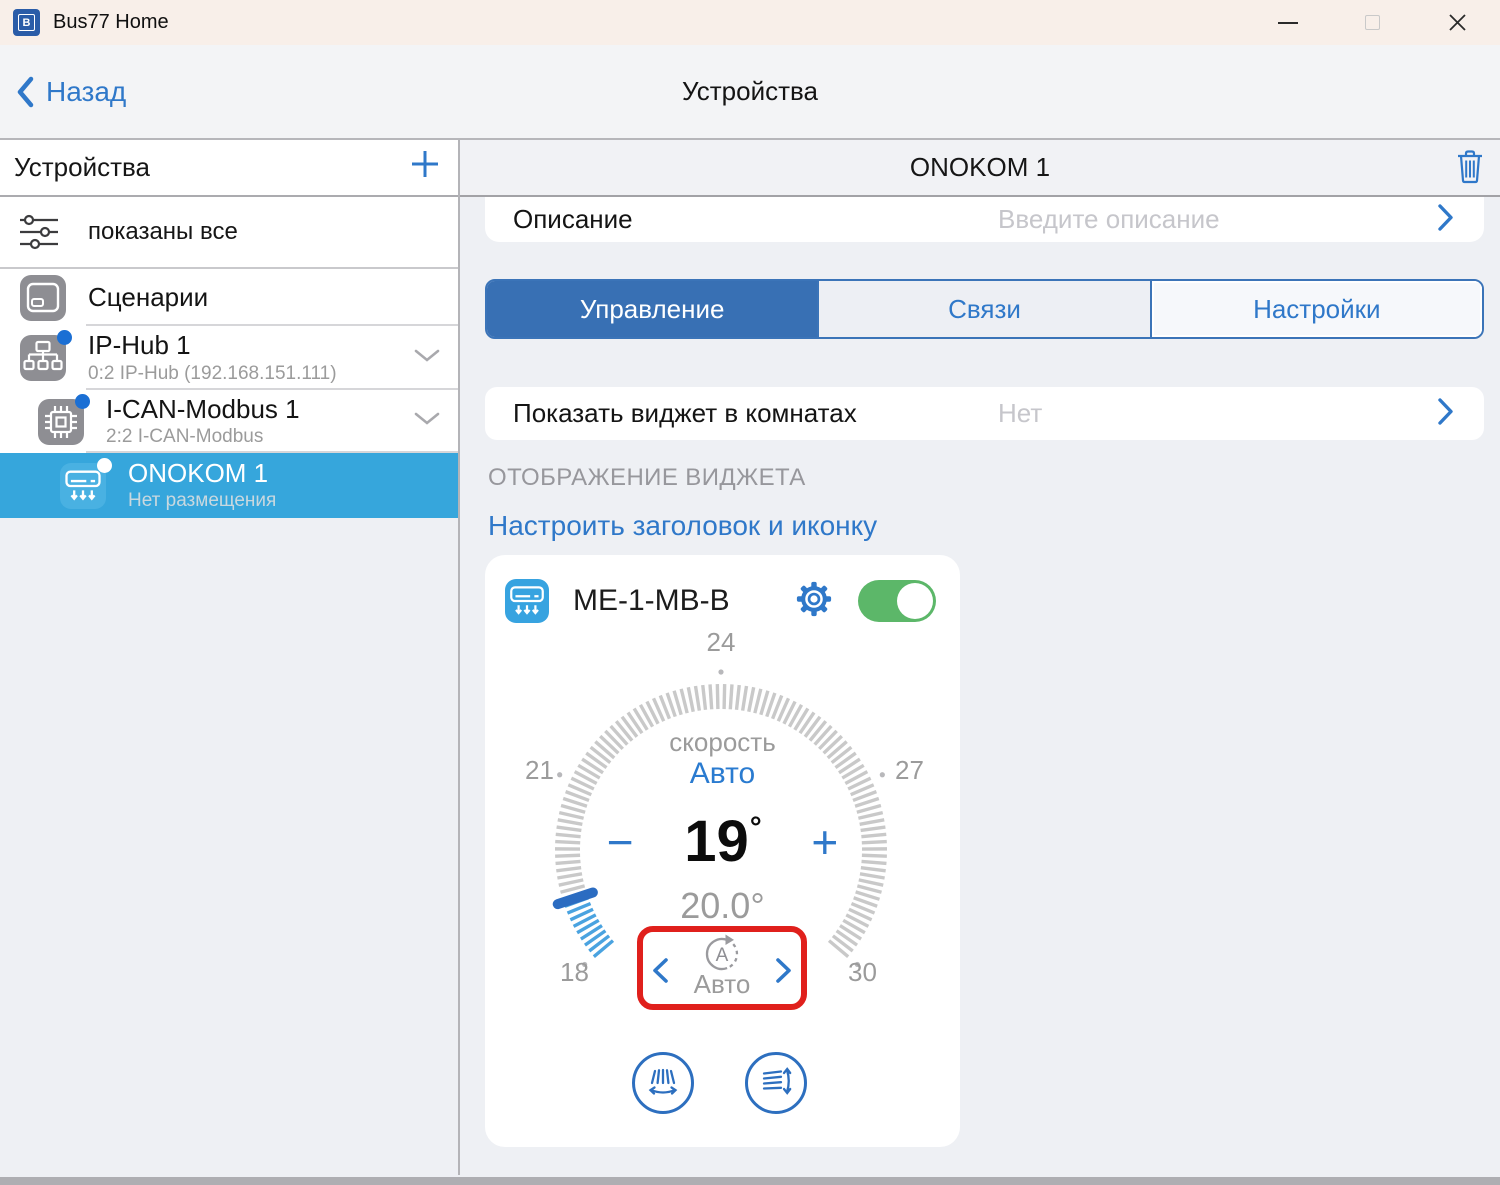 This screenshot has width=1500, height=1185. Describe the element at coordinates (148, 297) in the screenshot. I see `row-label: Сценарии` at that location.